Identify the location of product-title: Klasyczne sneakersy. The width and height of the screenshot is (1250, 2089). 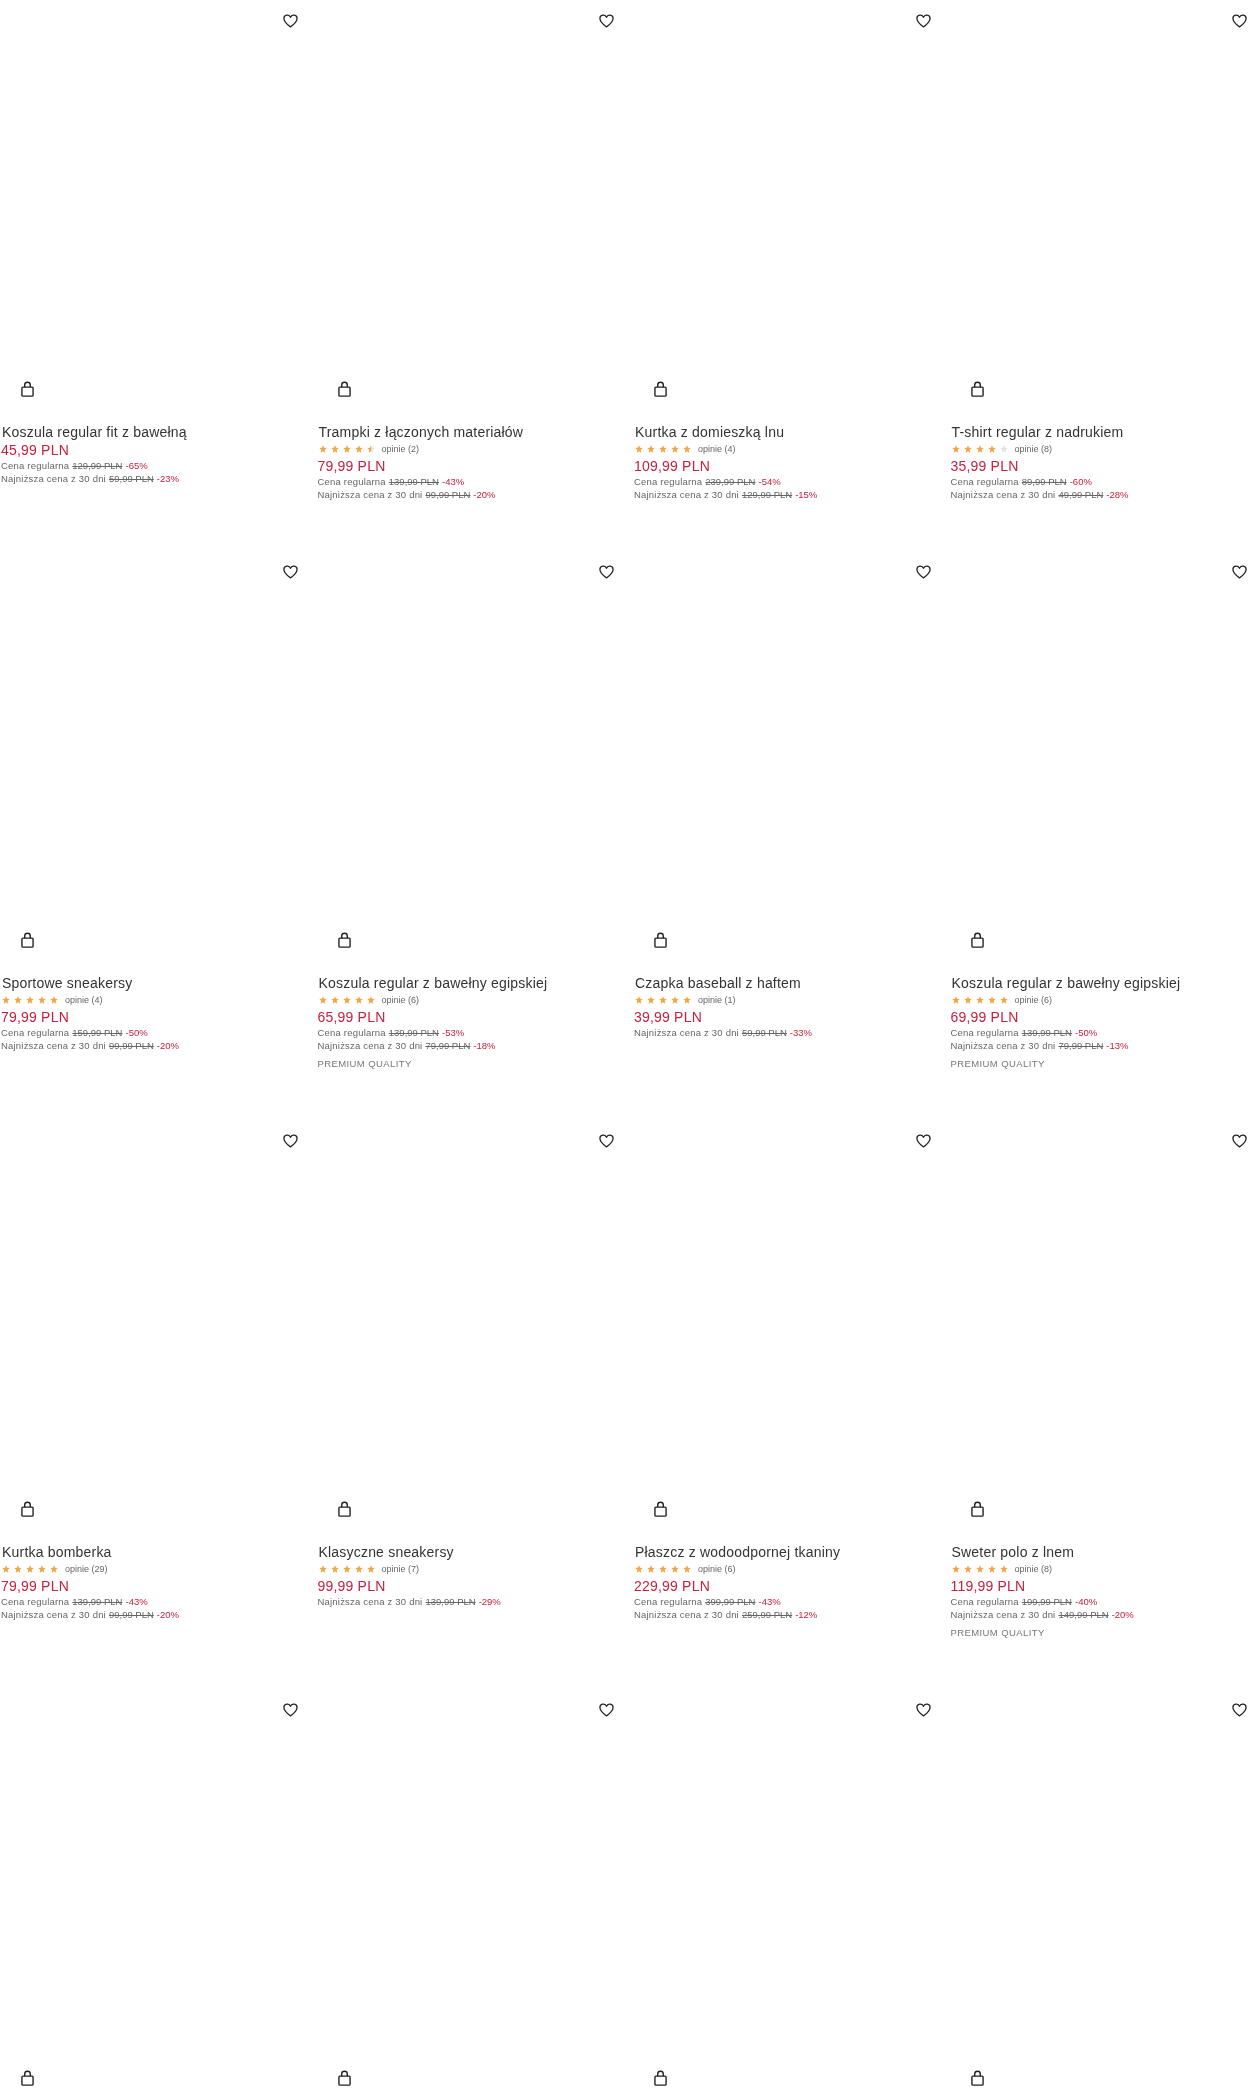
(386, 1552).